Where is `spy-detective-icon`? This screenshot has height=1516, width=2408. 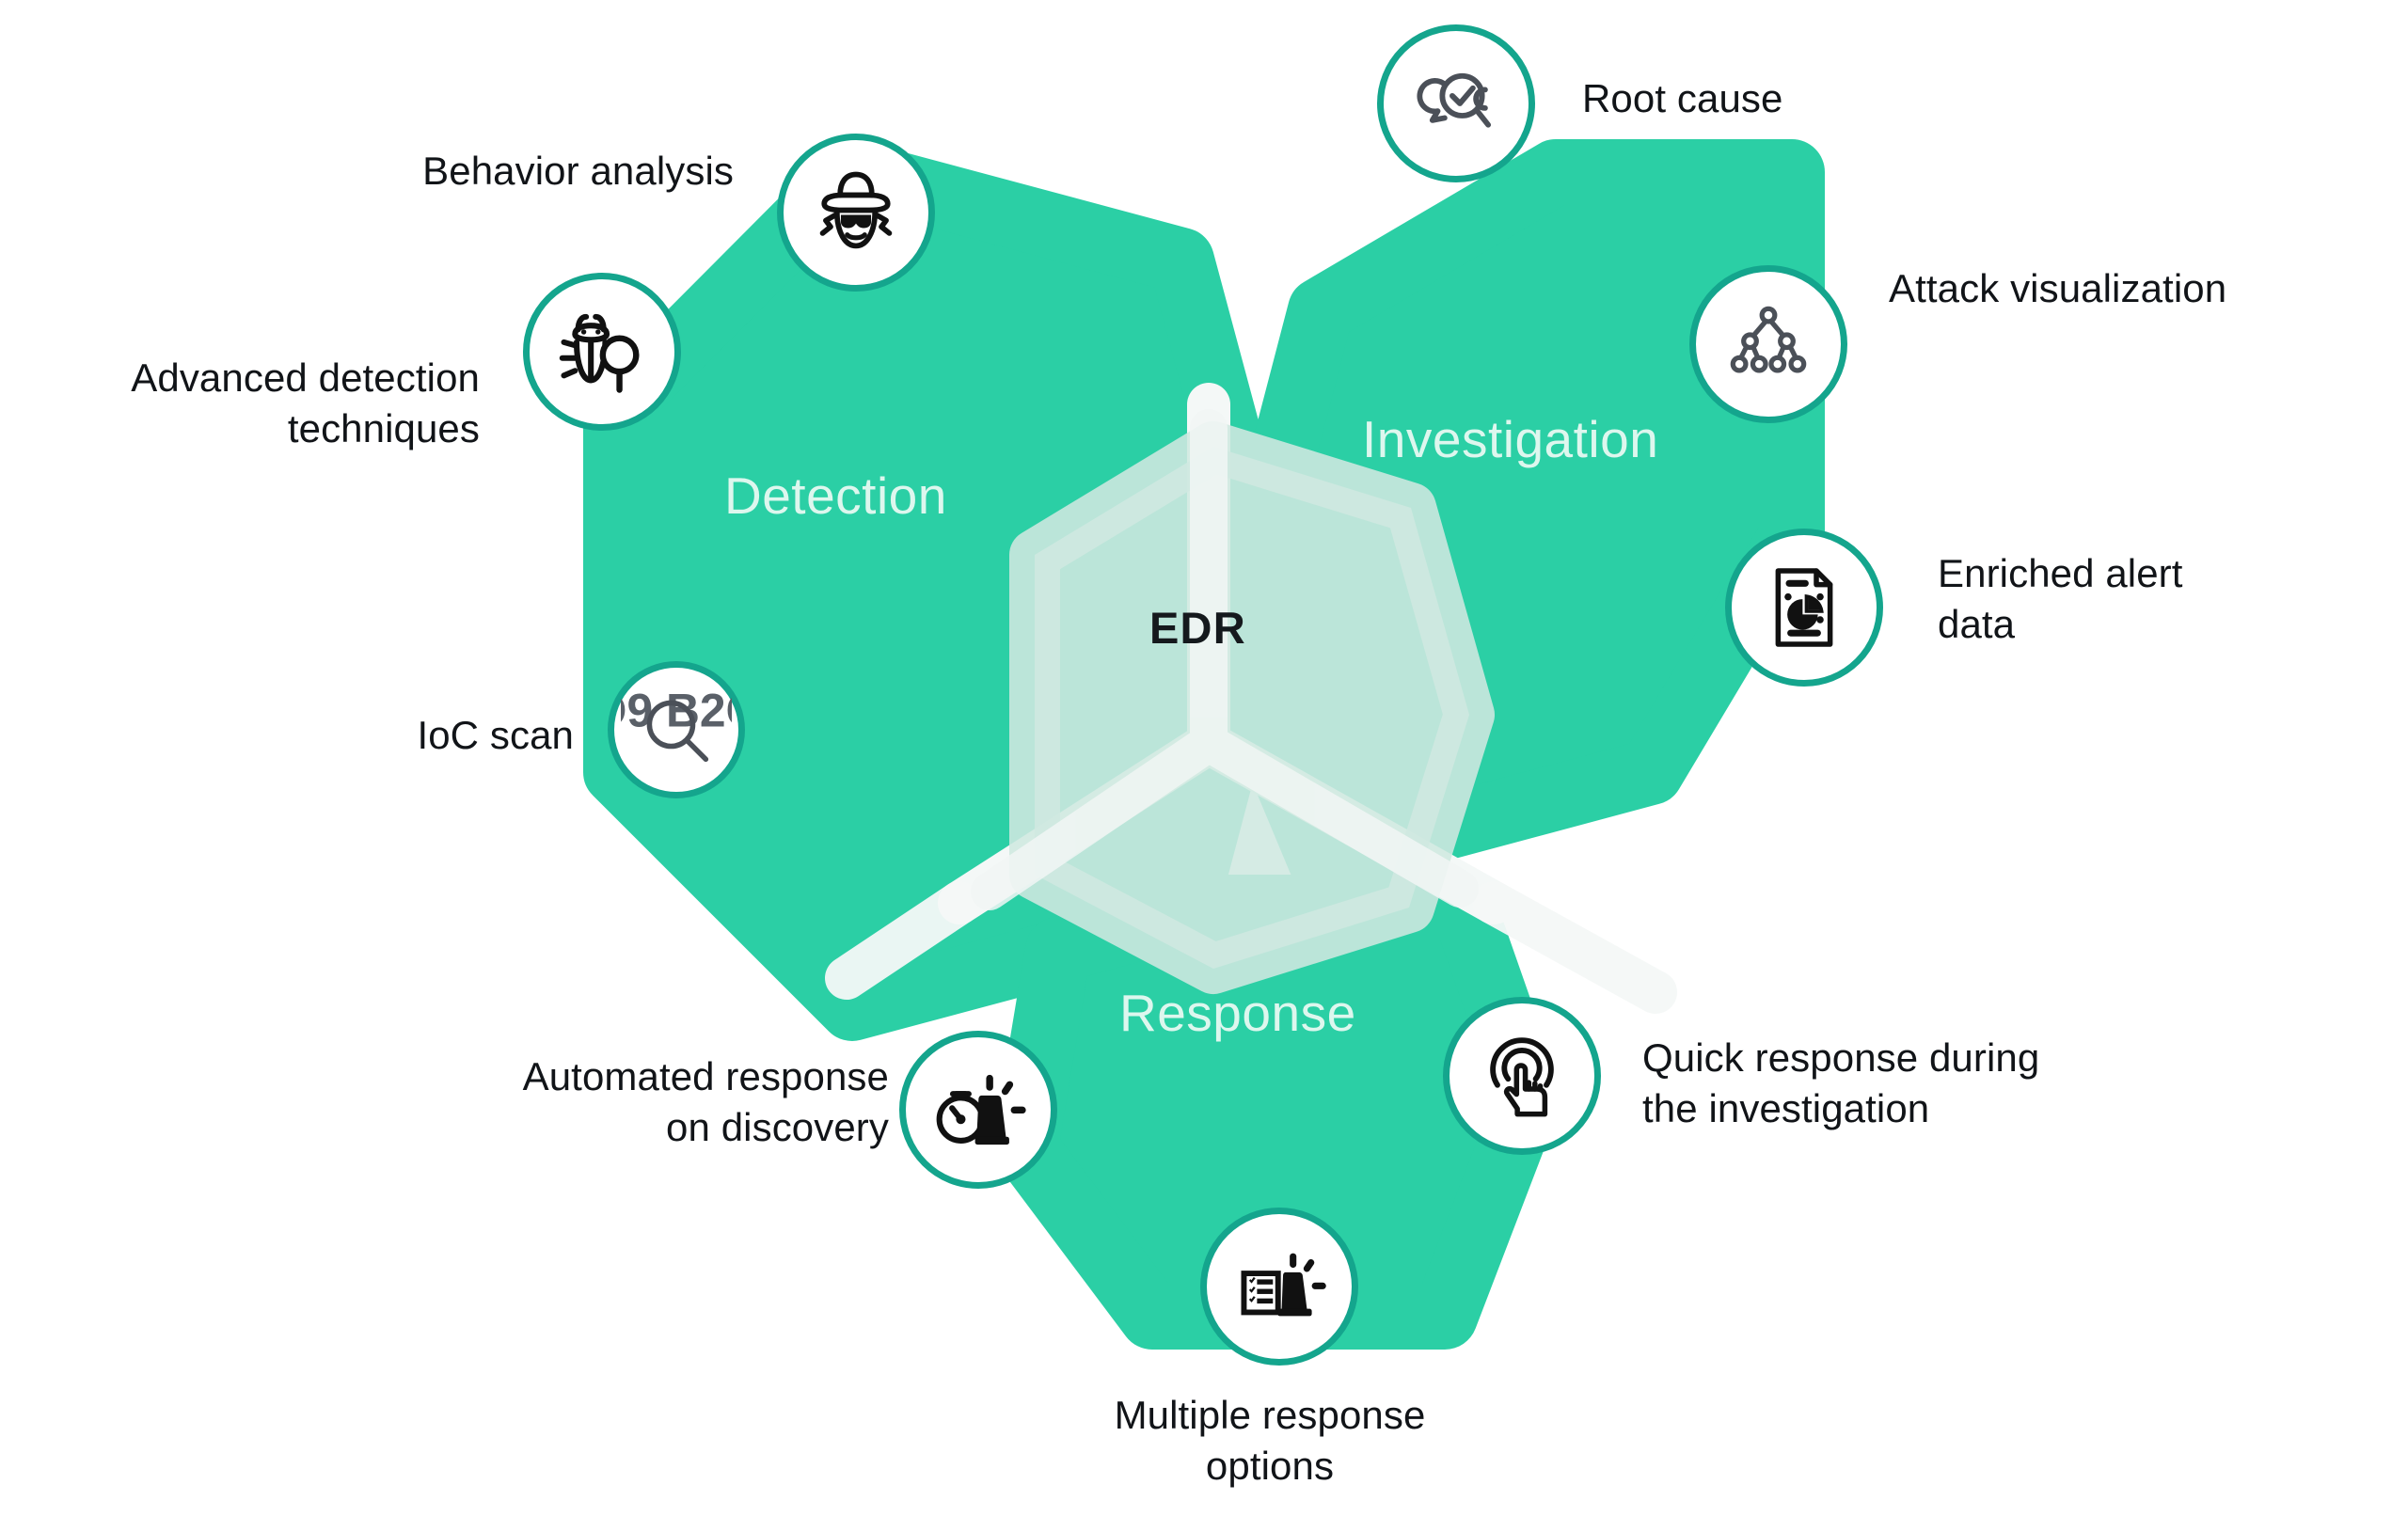
spy-detective-icon is located at coordinates (856, 213).